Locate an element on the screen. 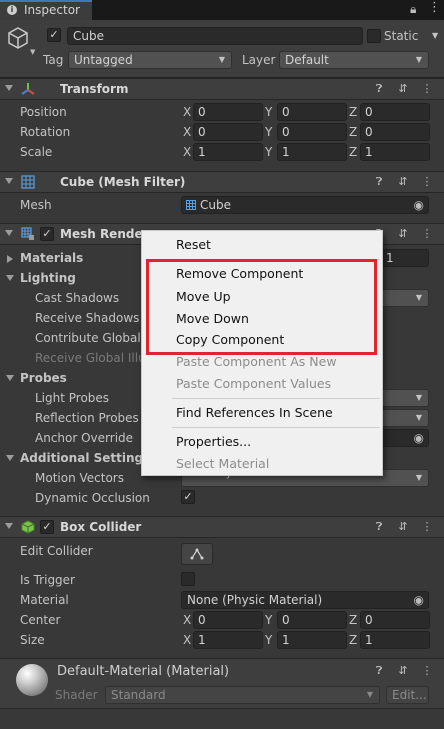 The width and height of the screenshot is (444, 729). material-label: Material is located at coordinates (44, 600).